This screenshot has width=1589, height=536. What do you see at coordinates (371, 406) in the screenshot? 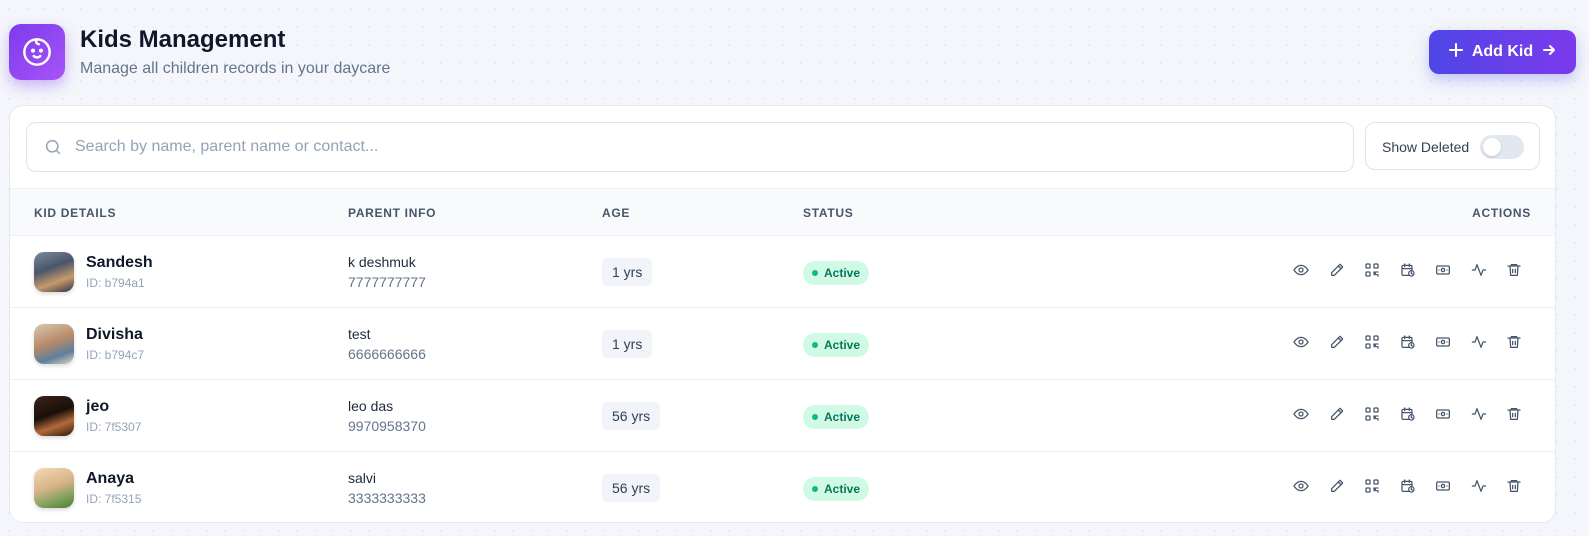
I see `parent-name: leo das` at bounding box center [371, 406].